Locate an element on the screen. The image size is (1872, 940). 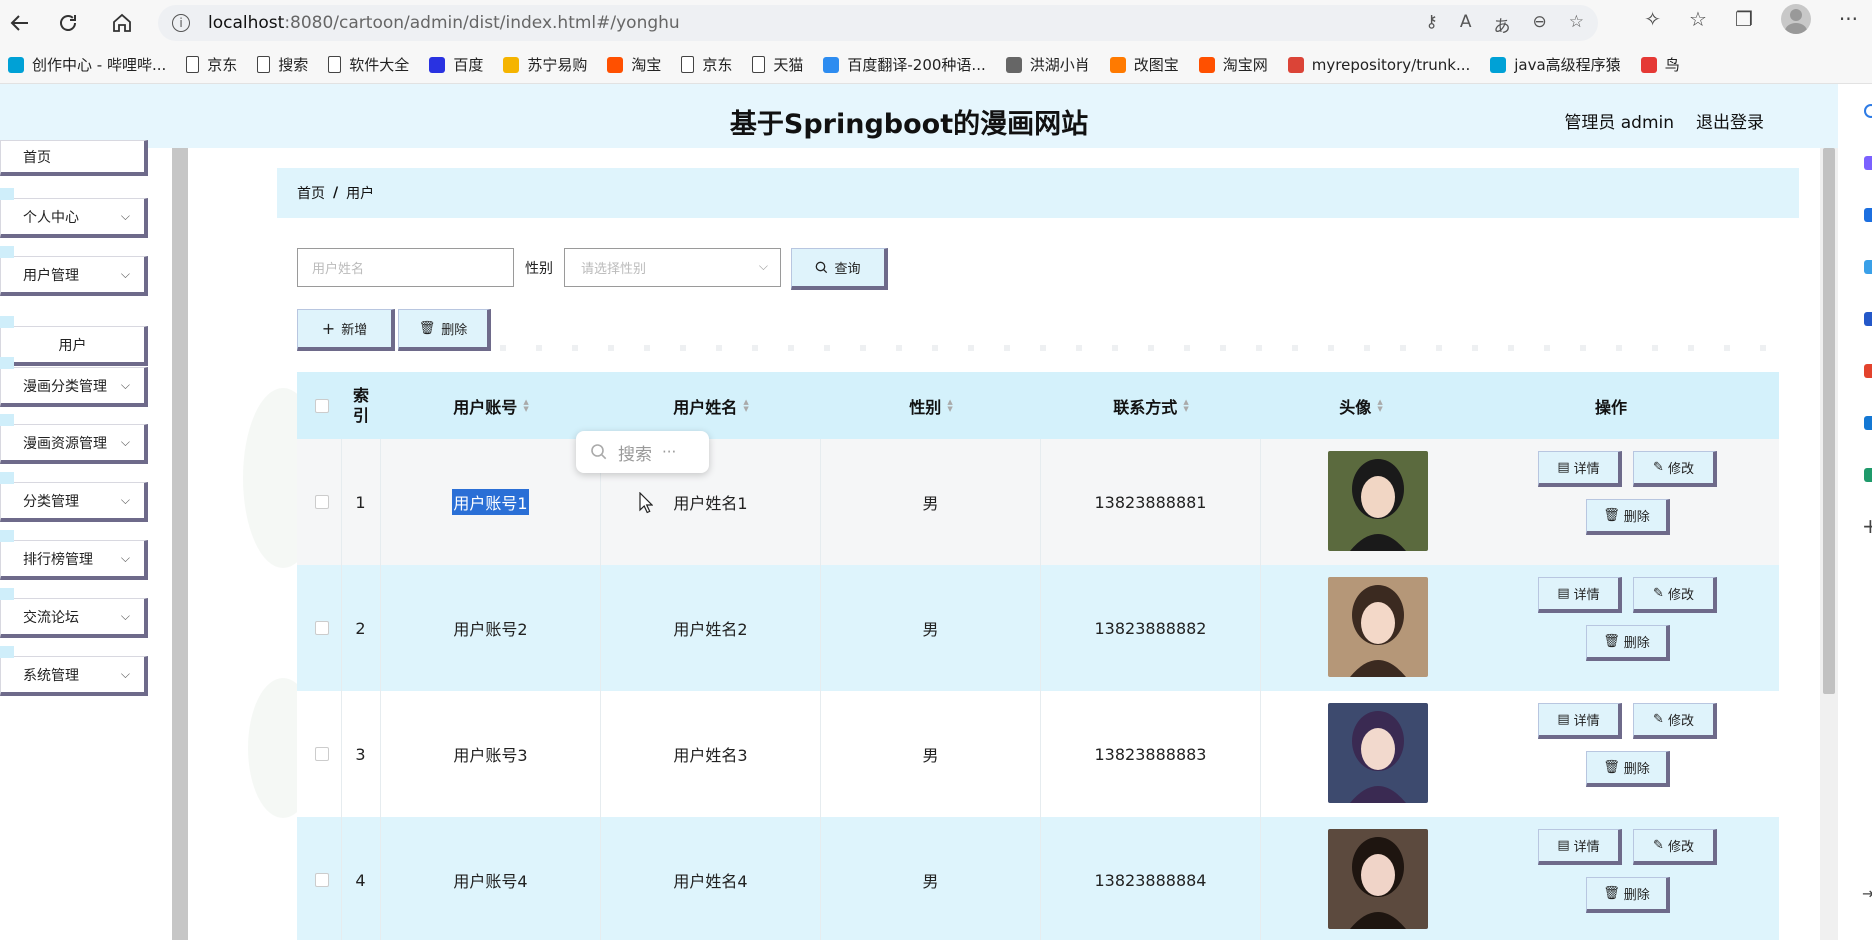
popup-more-icon: ··· is located at coordinates (669, 452).